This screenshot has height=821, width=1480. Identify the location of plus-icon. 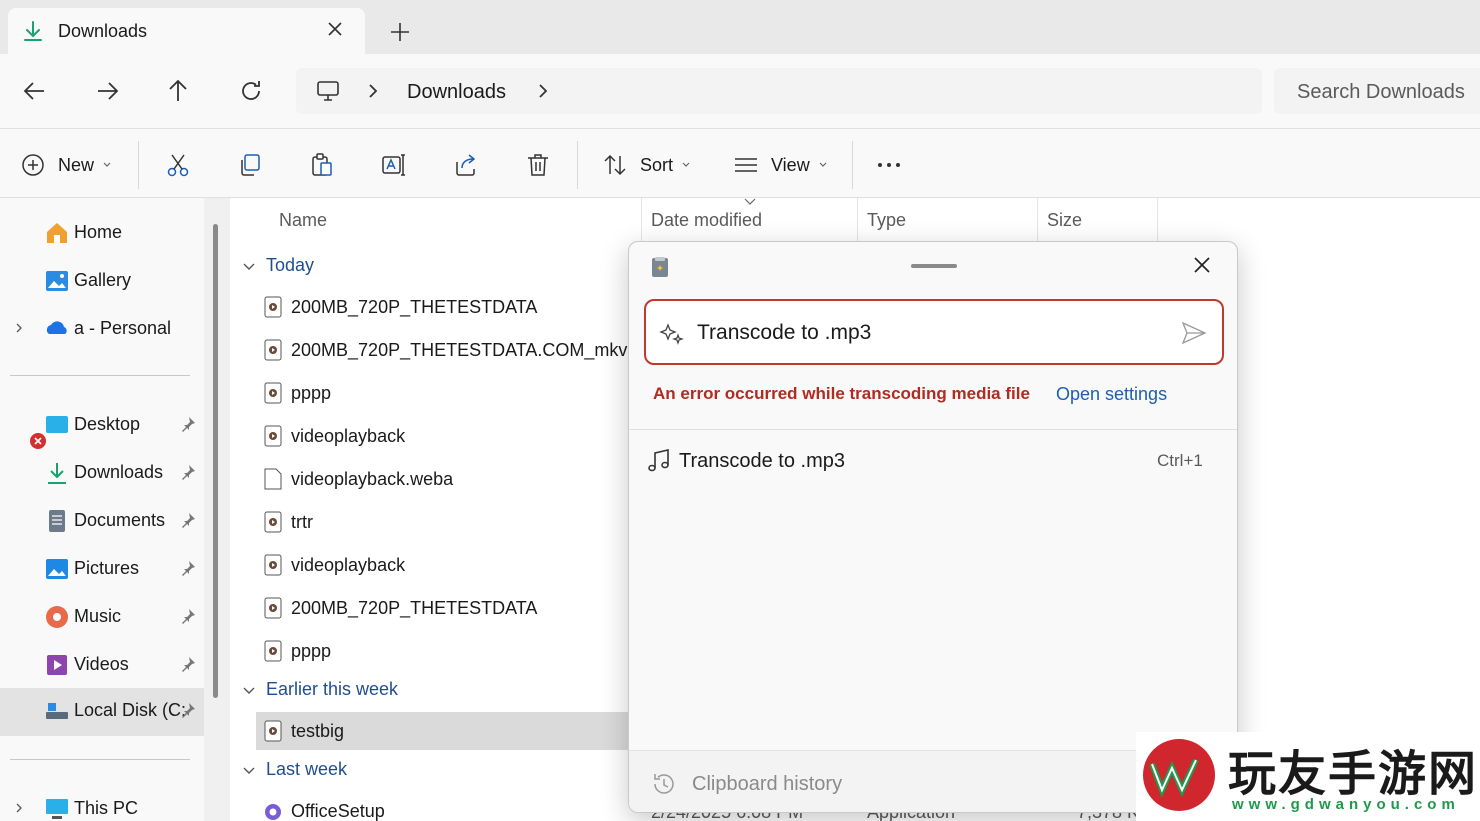
(400, 32).